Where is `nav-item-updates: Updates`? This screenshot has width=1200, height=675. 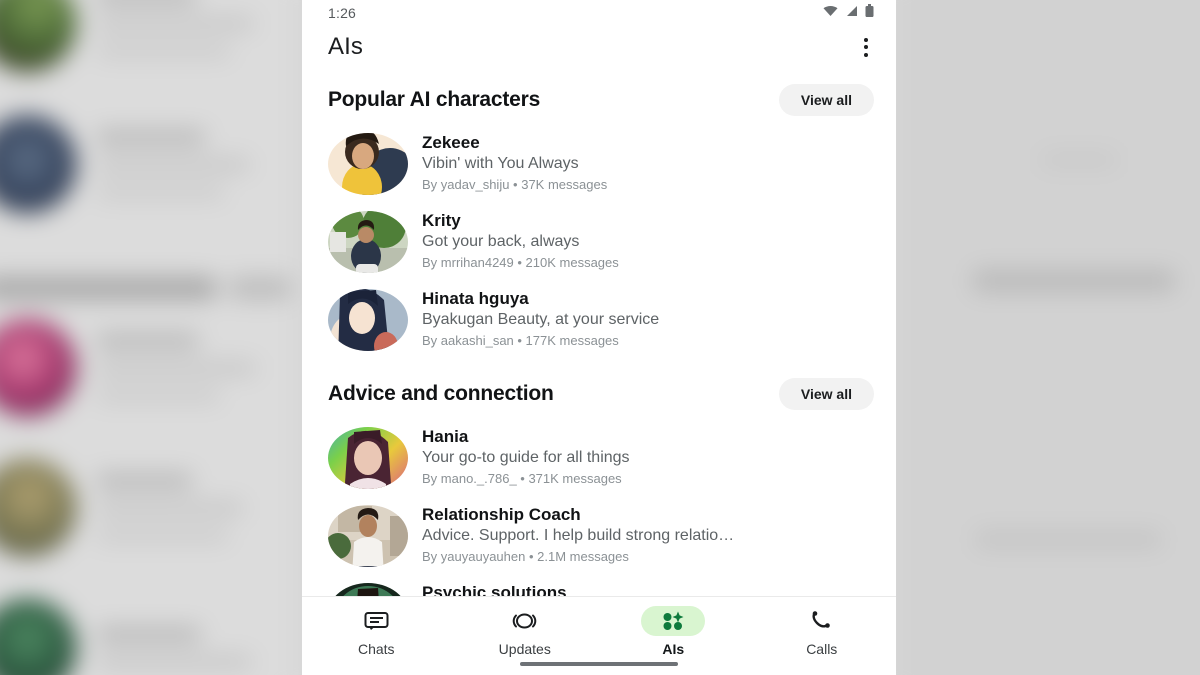
nav-item-updates: Updates is located at coordinates (525, 631).